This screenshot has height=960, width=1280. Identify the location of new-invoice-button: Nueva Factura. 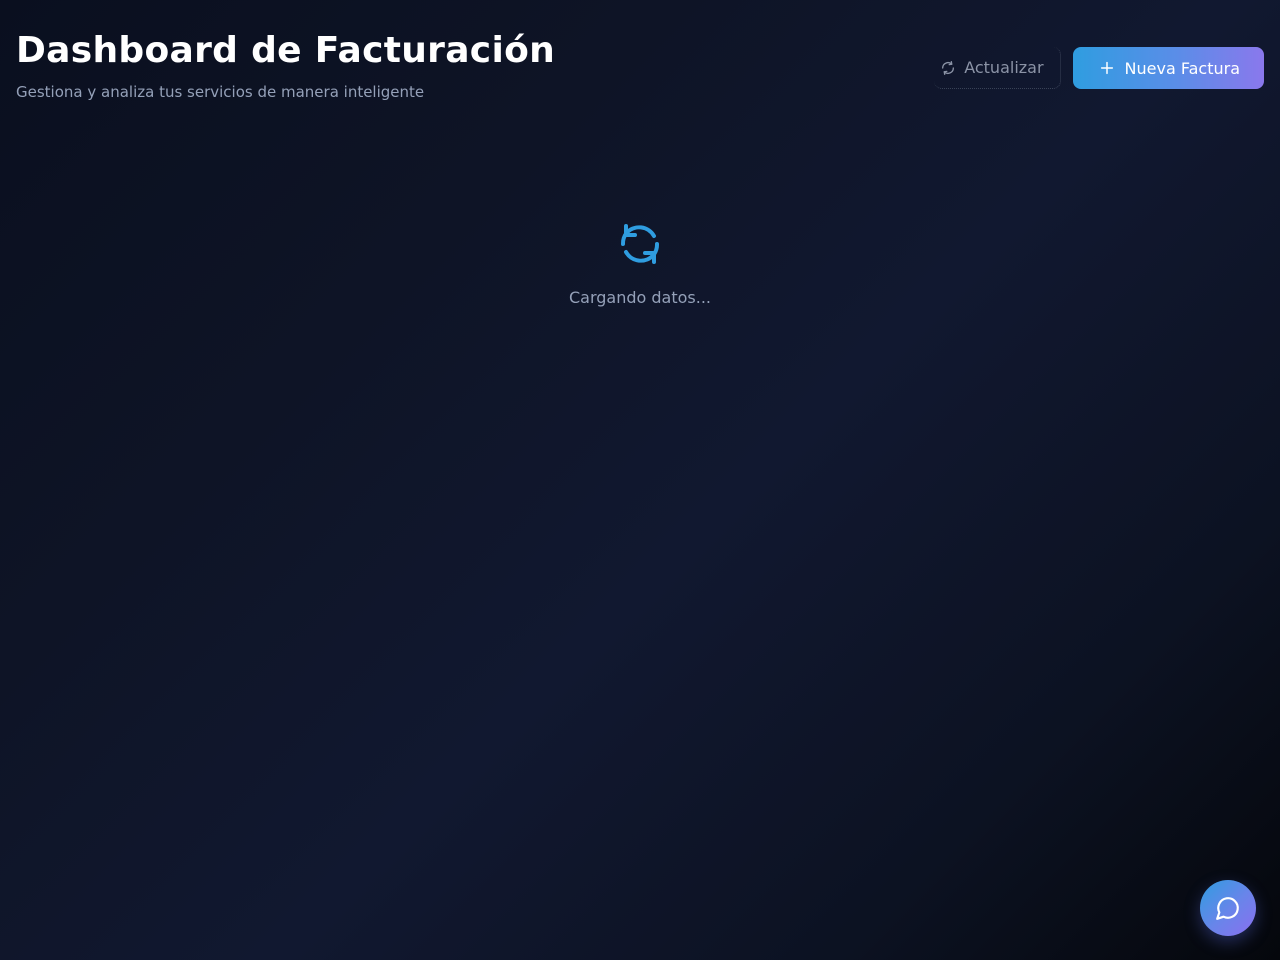
(1168, 68).